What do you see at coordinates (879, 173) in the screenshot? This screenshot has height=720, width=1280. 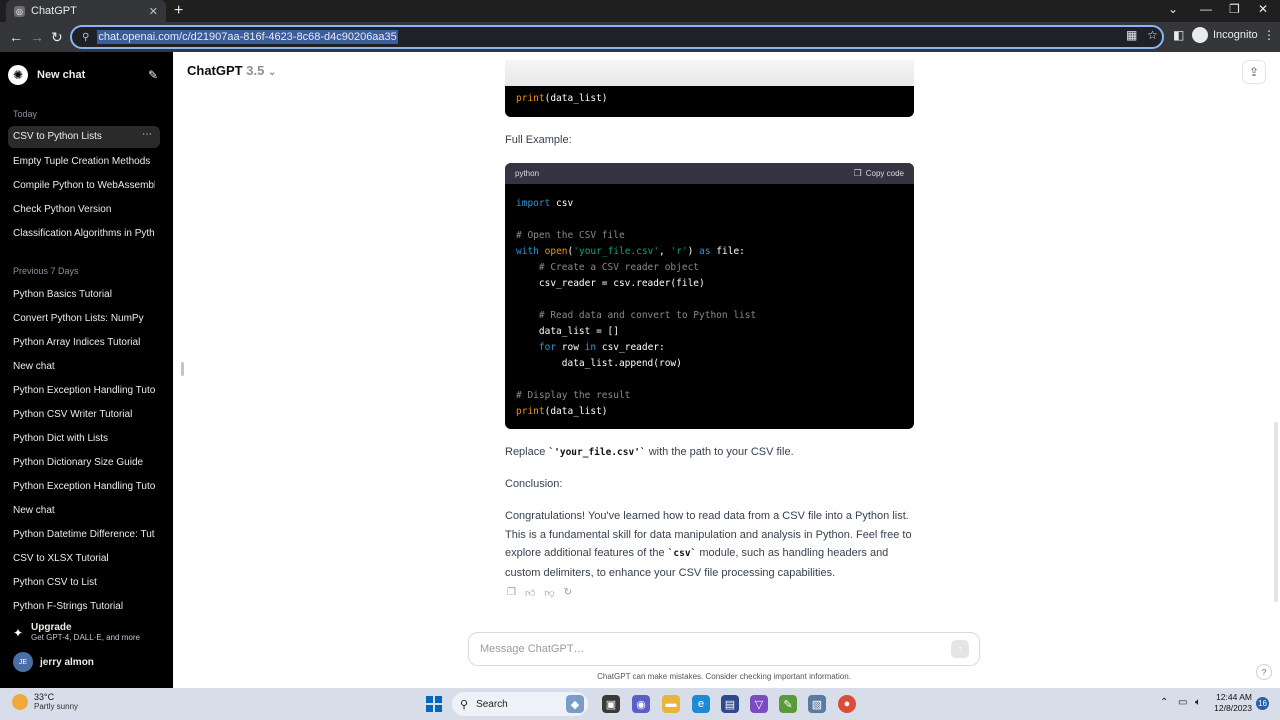 I see `copy-code-button: ❐ Copy code` at bounding box center [879, 173].